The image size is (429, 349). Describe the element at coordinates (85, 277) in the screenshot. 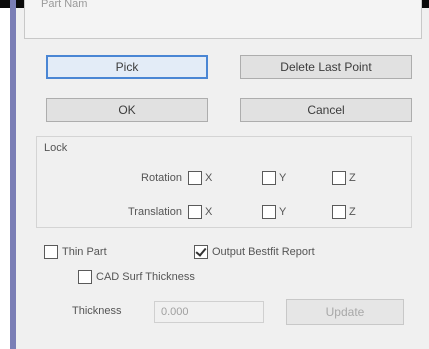

I see `cad-surf-thickness-checkbox` at that location.